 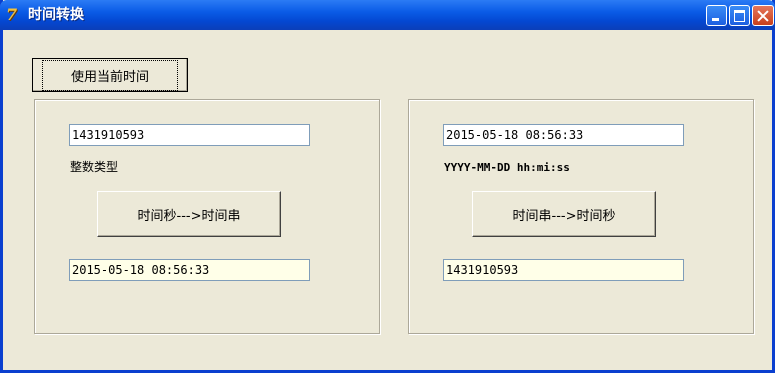 I want to click on title-bar: 7 时间转换, so click(x=387, y=15).